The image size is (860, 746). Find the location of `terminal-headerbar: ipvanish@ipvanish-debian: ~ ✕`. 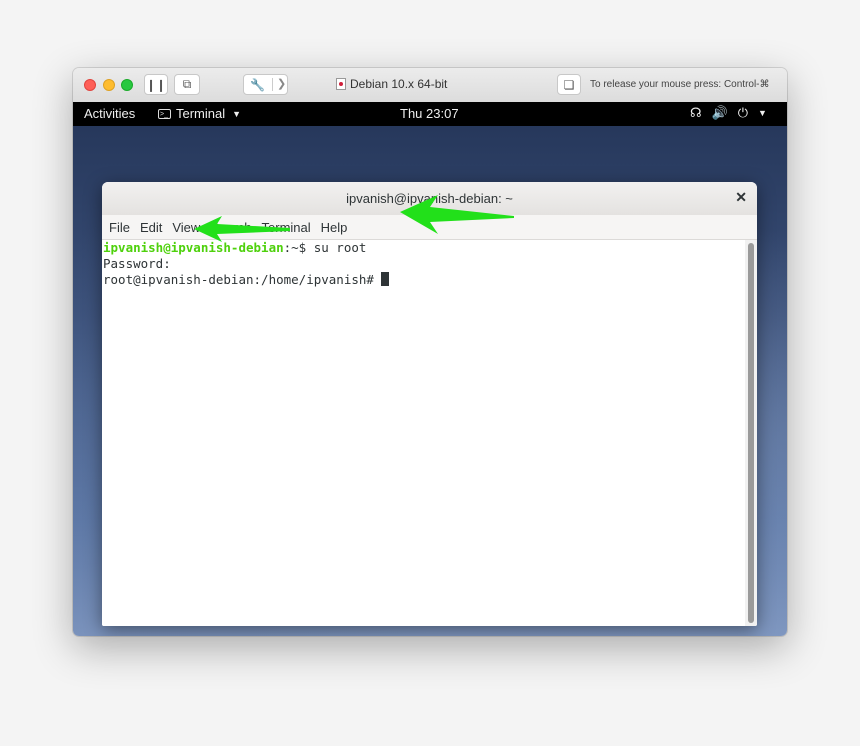

terminal-headerbar: ipvanish@ipvanish-debian: ~ ✕ is located at coordinates (429, 199).